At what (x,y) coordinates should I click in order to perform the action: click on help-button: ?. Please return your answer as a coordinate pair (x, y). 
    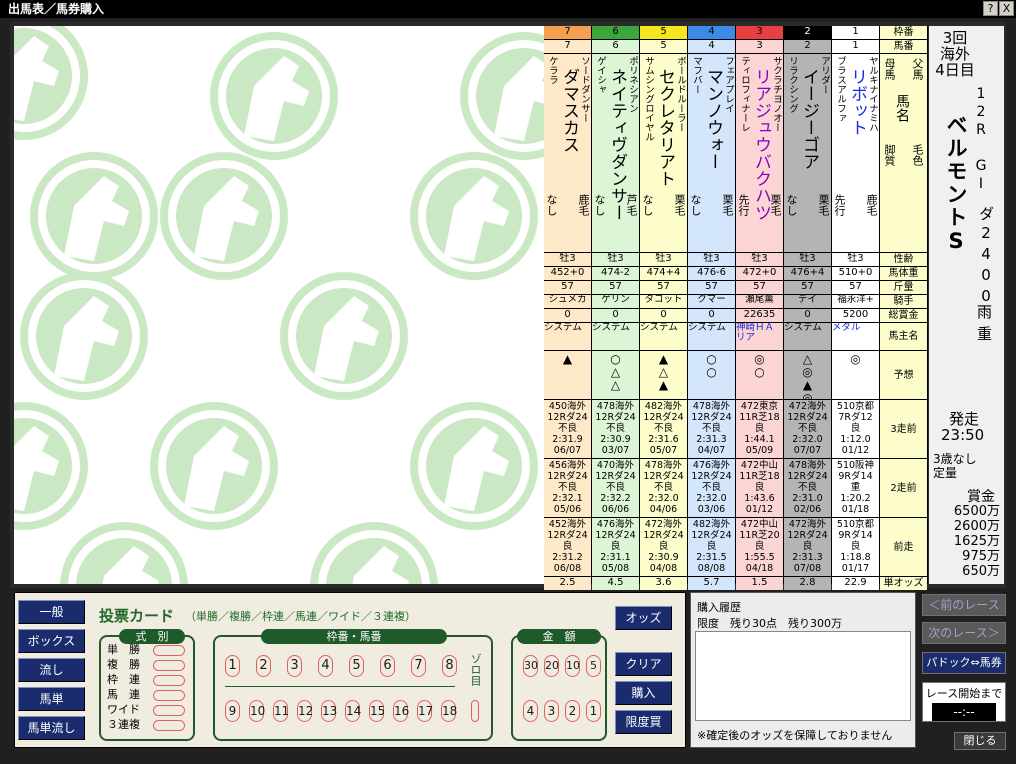
    Looking at the image, I should click on (990, 8).